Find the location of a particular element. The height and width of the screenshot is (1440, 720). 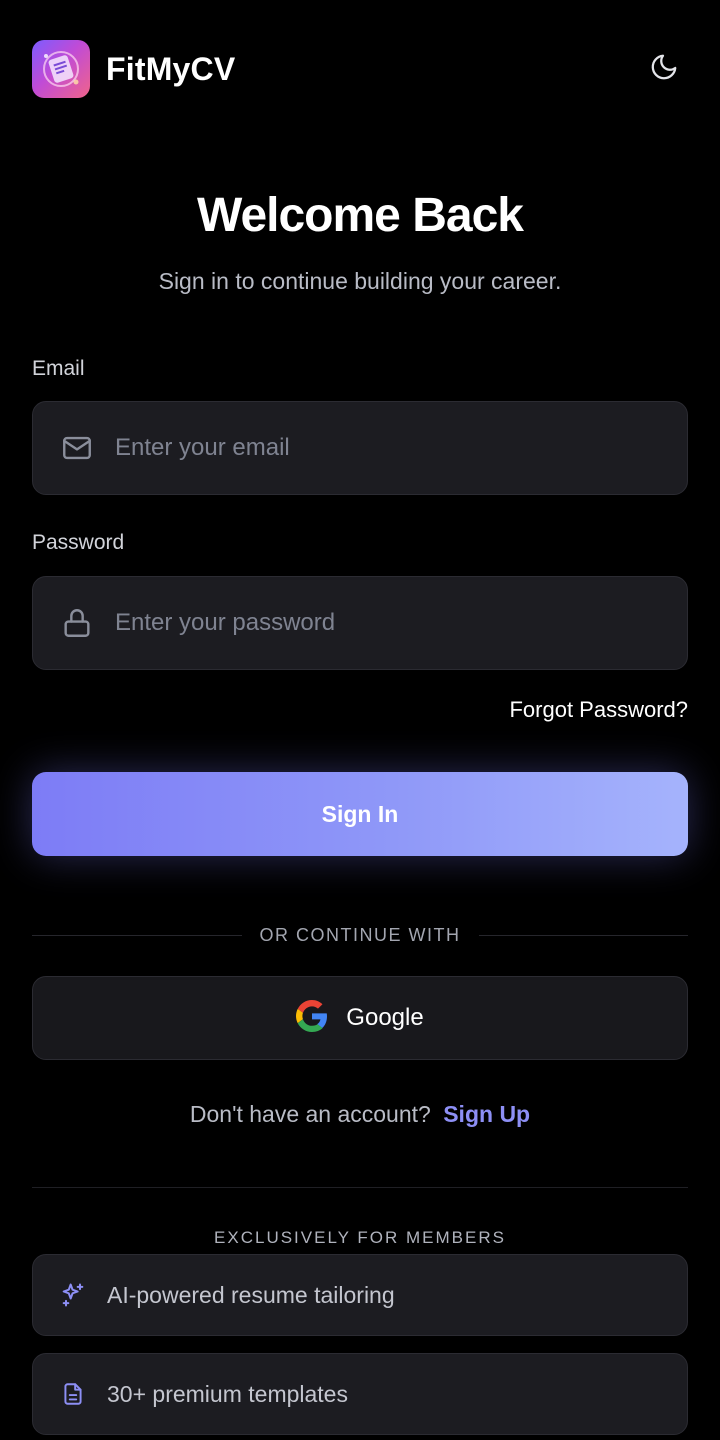

brand-name: FitMyCV is located at coordinates (171, 68).